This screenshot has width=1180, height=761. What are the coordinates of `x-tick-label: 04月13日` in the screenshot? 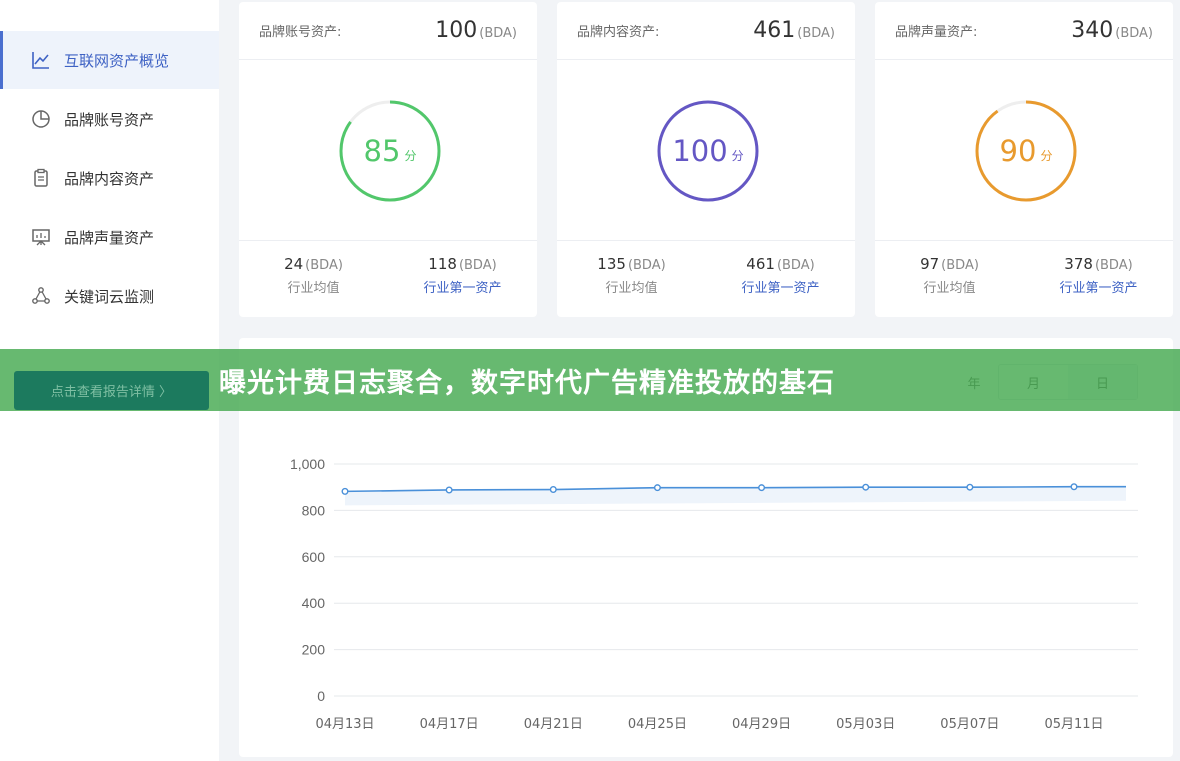 It's located at (344, 724).